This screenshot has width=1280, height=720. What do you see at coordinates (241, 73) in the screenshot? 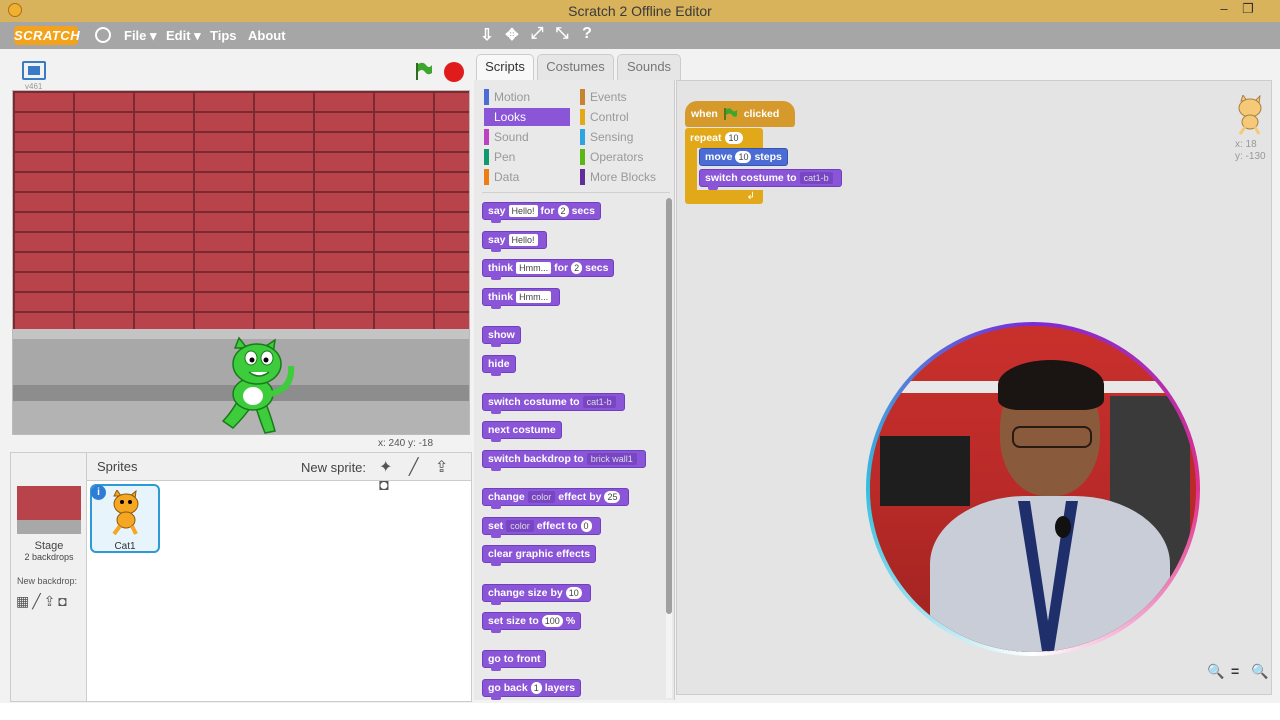
I see `stage-header: v461` at bounding box center [241, 73].